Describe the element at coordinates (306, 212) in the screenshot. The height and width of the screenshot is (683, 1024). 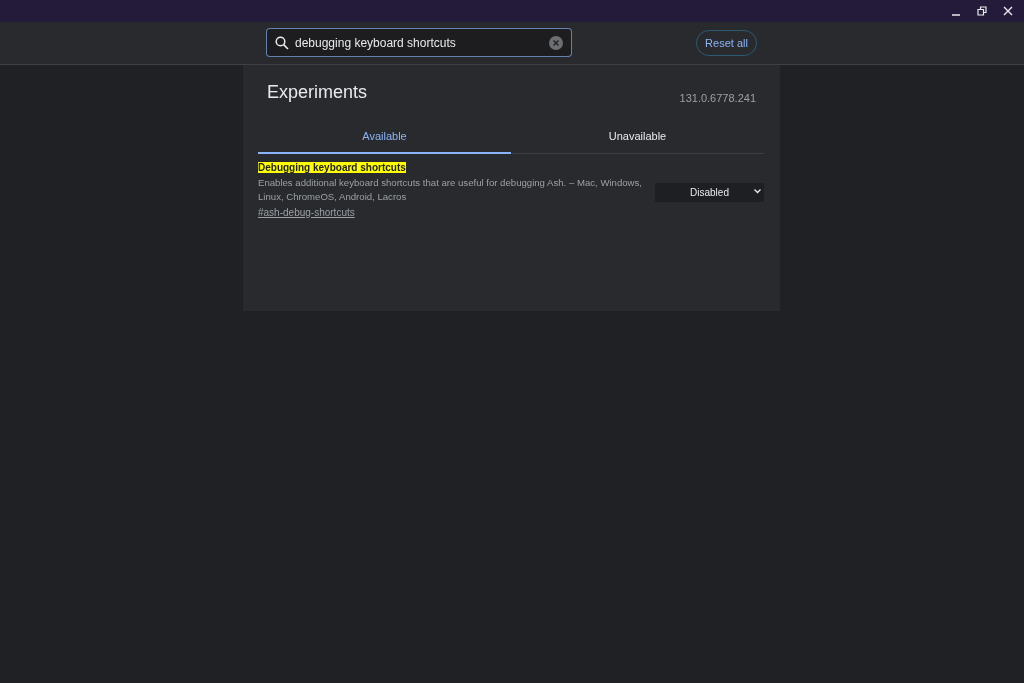
I see `experiment-link: #ash-debug-shortcuts` at that location.